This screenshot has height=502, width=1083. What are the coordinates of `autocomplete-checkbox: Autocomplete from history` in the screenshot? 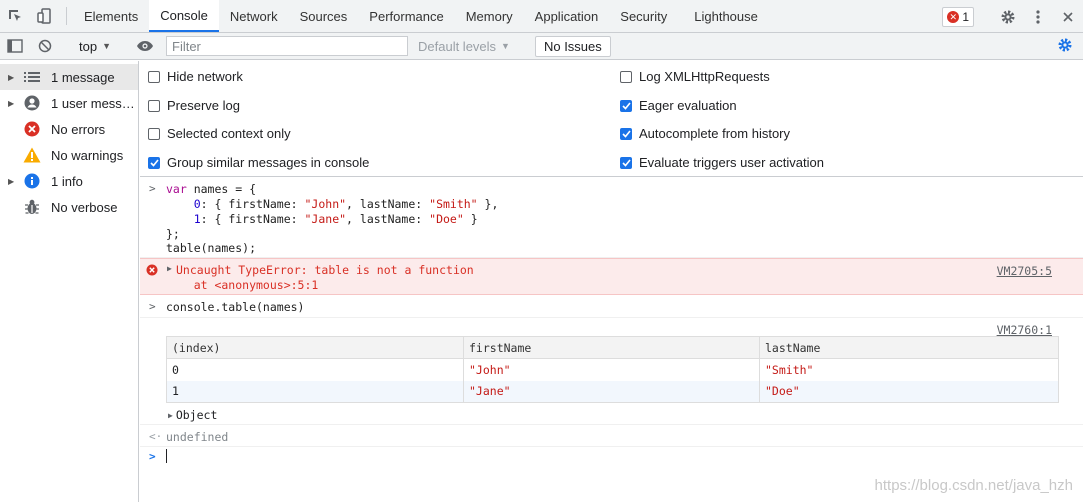 It's located at (705, 133).